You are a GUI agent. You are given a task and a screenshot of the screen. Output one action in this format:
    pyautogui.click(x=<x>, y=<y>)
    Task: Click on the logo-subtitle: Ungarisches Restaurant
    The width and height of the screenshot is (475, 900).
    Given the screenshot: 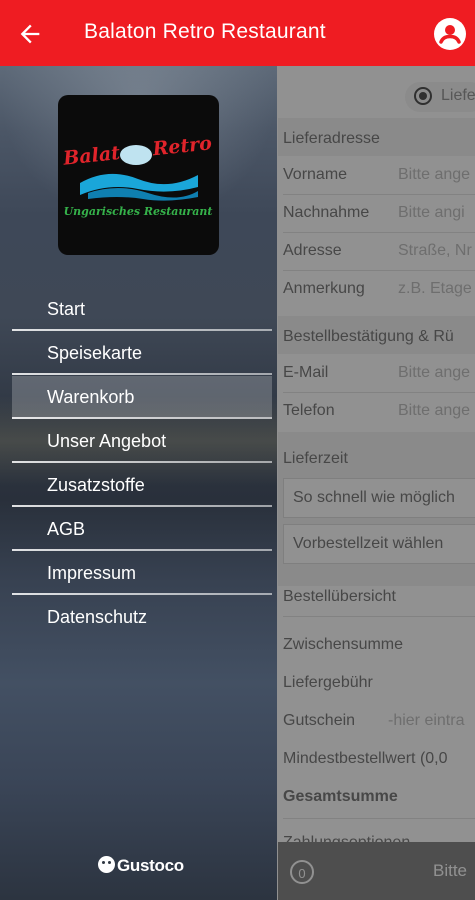 What is the action you would take?
    pyautogui.click(x=138, y=211)
    